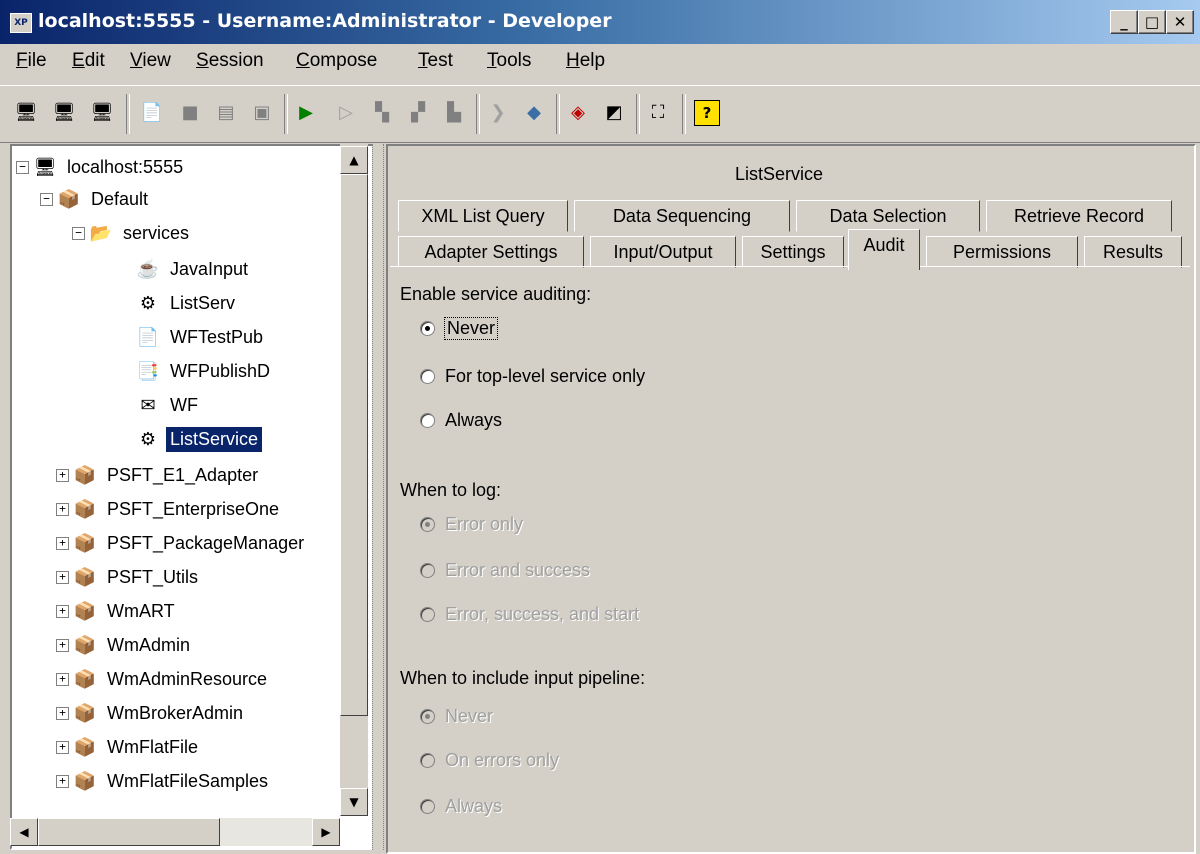 The width and height of the screenshot is (1200, 854). I want to click on tree-item-listserv: ⚙ ListServ, so click(187, 303).